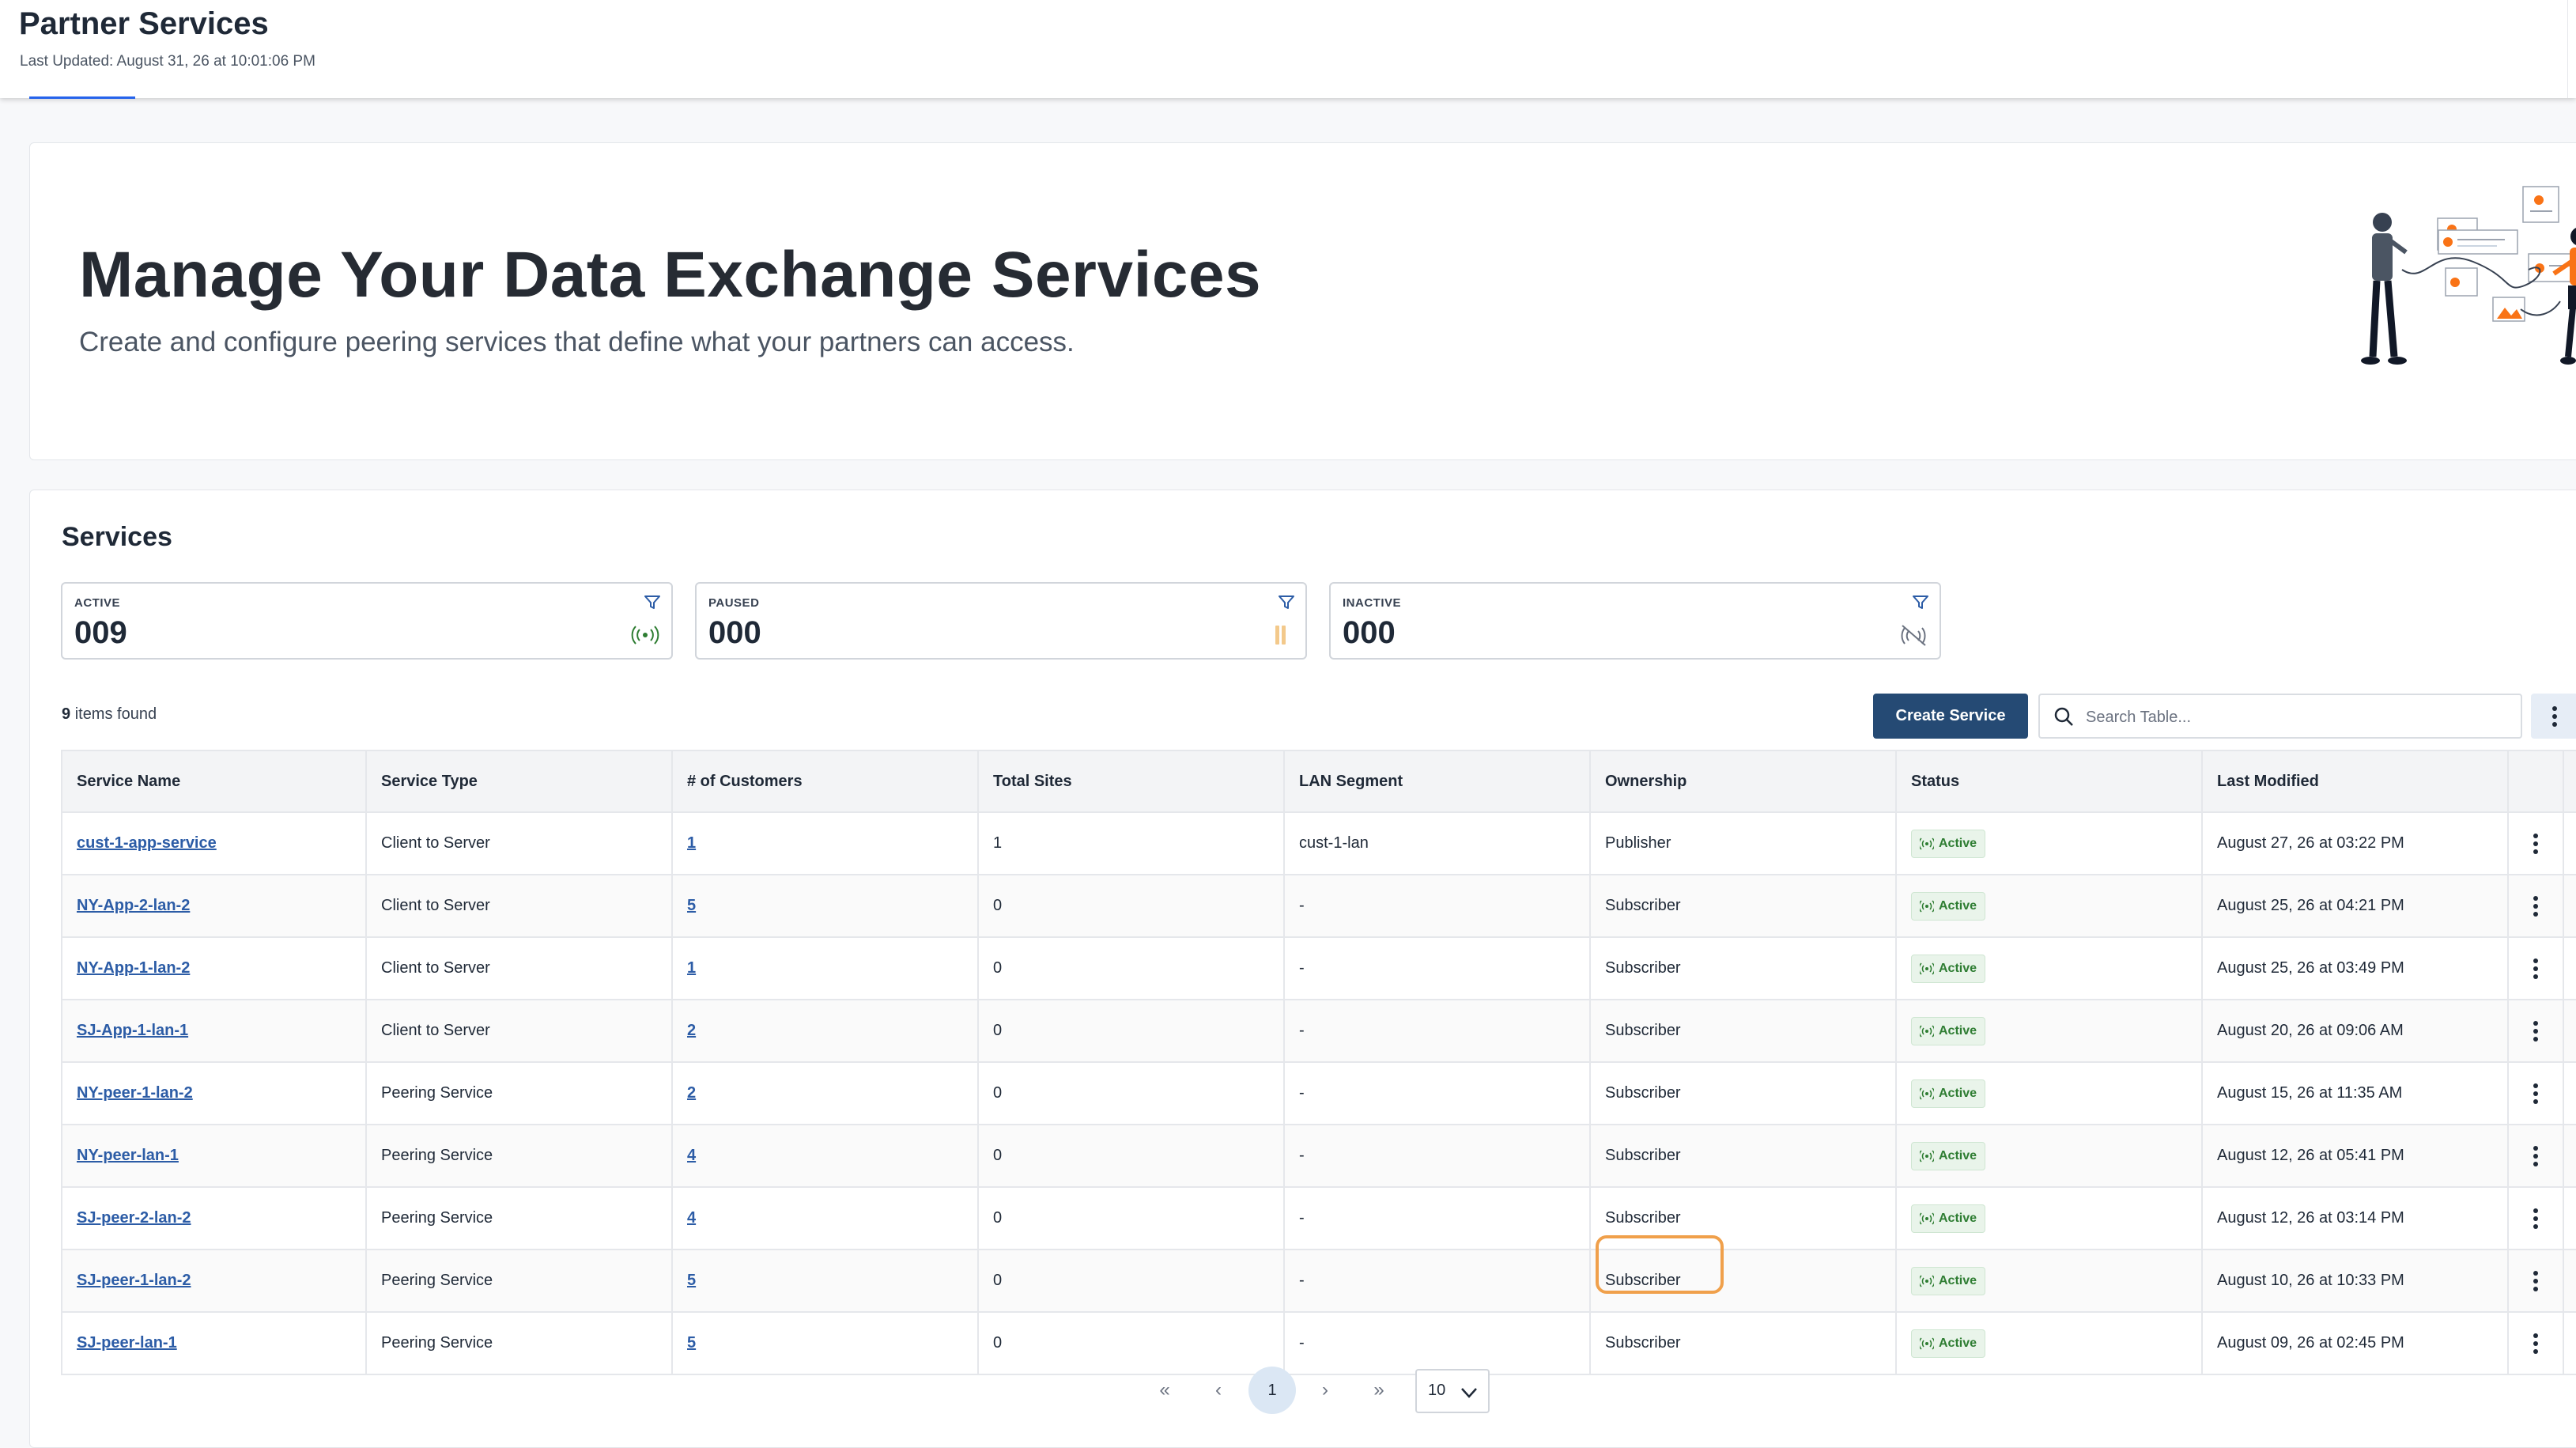 The height and width of the screenshot is (1448, 2576). What do you see at coordinates (147, 843) in the screenshot?
I see `service-name-link: cust-1-app-service` at bounding box center [147, 843].